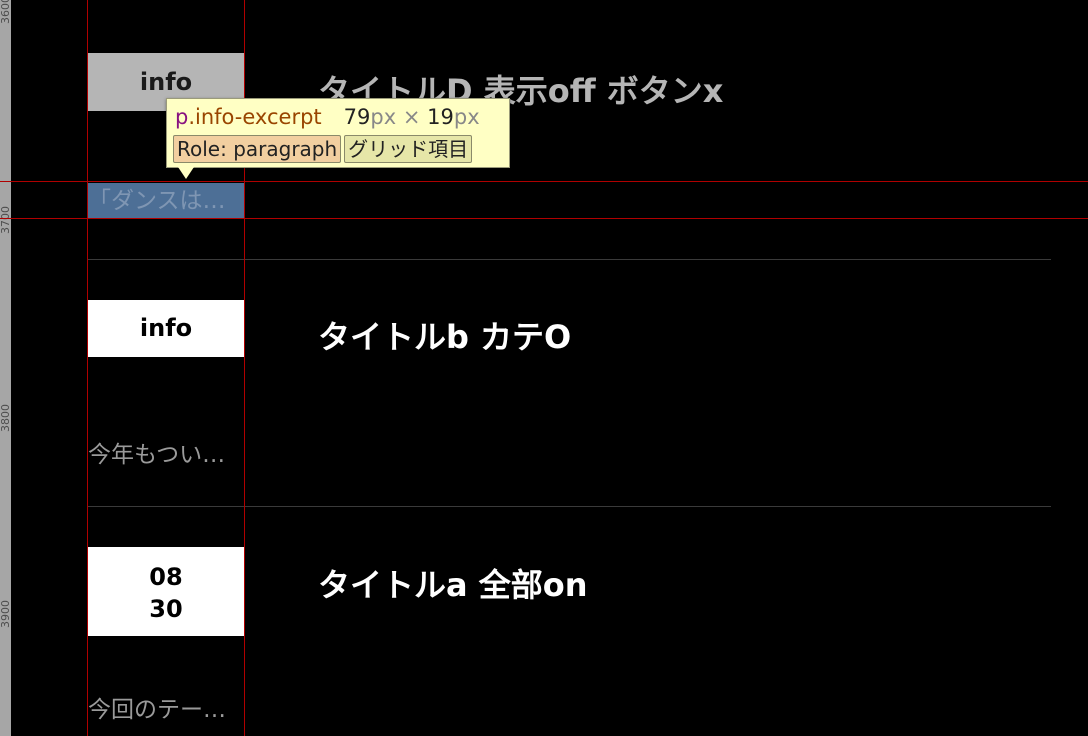 The height and width of the screenshot is (736, 1088). What do you see at coordinates (544, 181) in the screenshot?
I see `guide-line-top` at bounding box center [544, 181].